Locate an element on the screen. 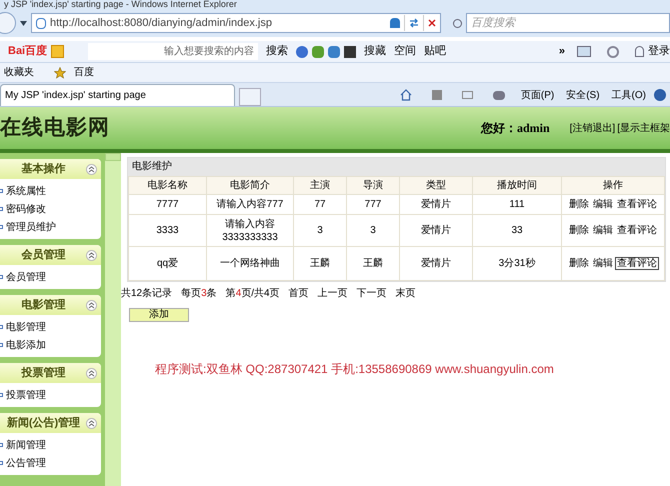 This screenshot has height=486, width=670. column-header: 电影名称 is located at coordinates (167, 185).